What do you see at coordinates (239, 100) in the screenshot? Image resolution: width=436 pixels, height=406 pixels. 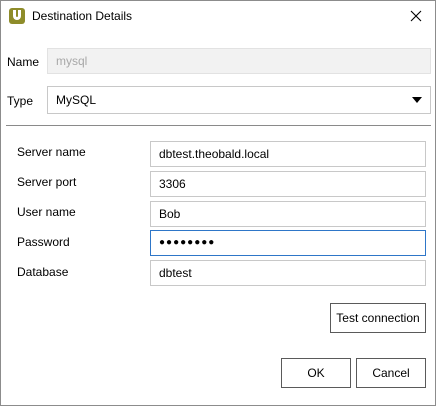 I see `type-dropdown: MySQL` at bounding box center [239, 100].